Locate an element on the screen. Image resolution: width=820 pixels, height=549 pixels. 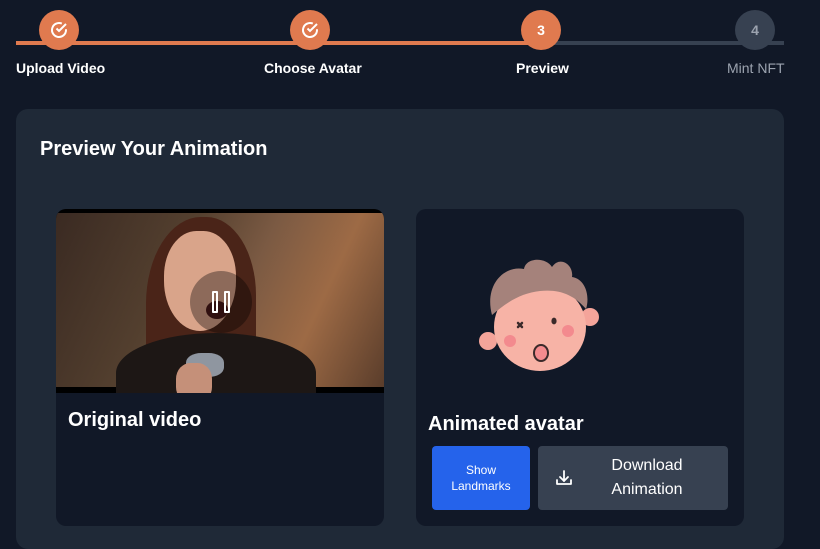
video-hand is located at coordinates (194, 378).